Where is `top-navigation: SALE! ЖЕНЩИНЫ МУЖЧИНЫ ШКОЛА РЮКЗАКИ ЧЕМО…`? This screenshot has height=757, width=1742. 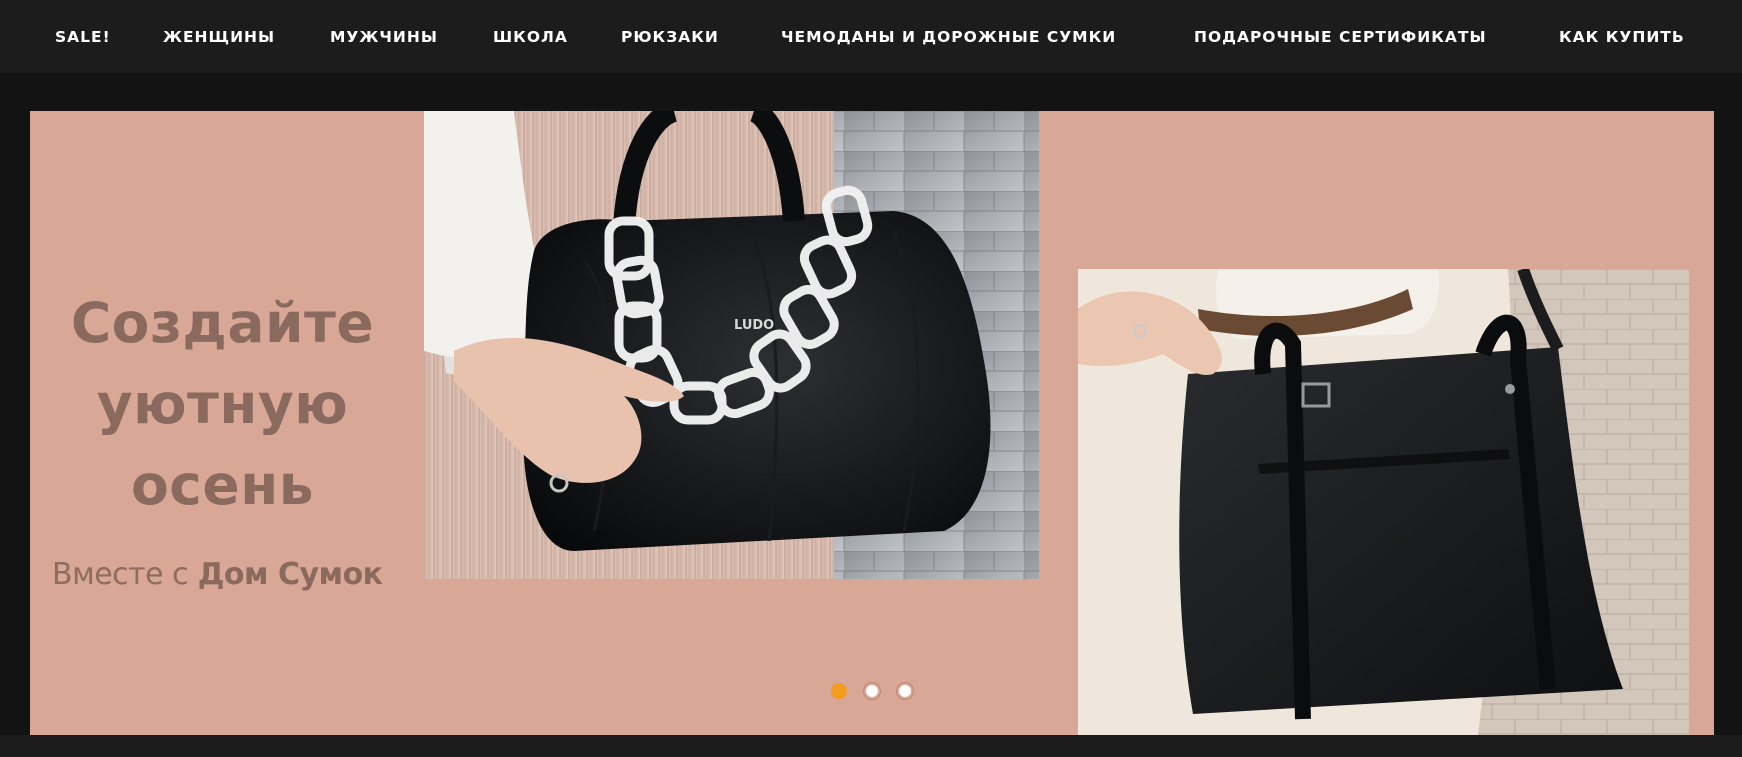
top-navigation: SALE! ЖЕНЩИНЫ МУЖЧИНЫ ШКОЛА РЮКЗАКИ ЧЕМО… is located at coordinates (871, 36).